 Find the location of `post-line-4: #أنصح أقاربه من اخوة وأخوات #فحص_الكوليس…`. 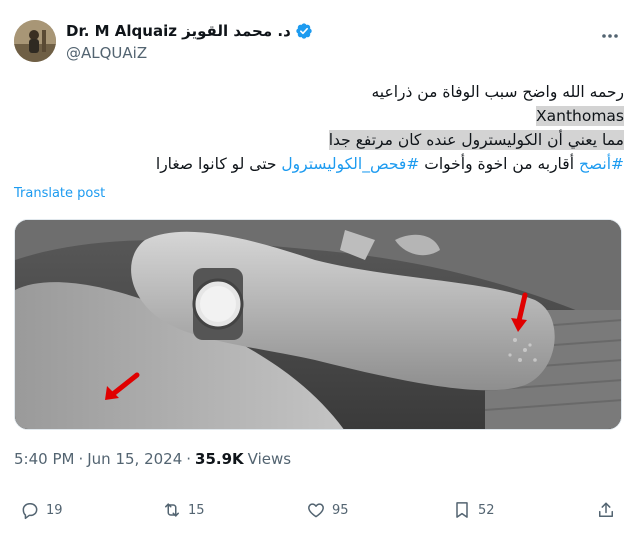

post-line-4: #أنصح أقاربه من اخوة وأخوات #فحص_الكوليس… is located at coordinates (324, 164).